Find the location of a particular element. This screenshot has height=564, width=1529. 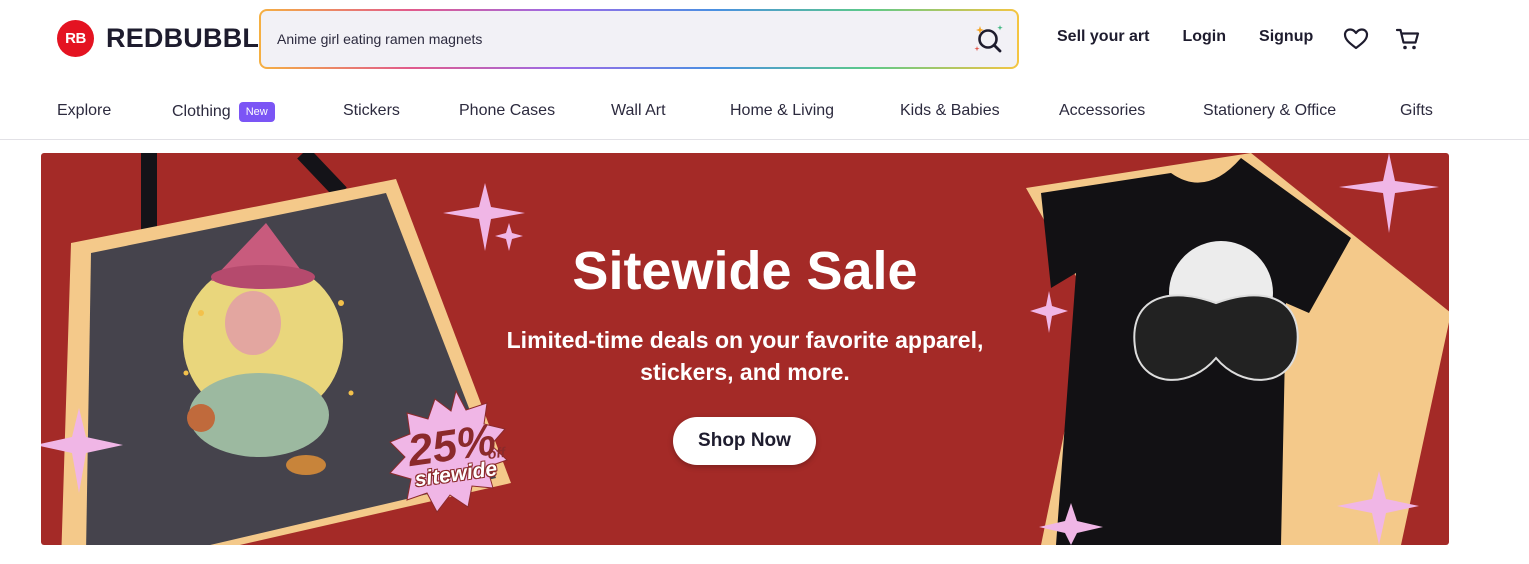

nav-item-stickers: Stickers is located at coordinates (371, 111).